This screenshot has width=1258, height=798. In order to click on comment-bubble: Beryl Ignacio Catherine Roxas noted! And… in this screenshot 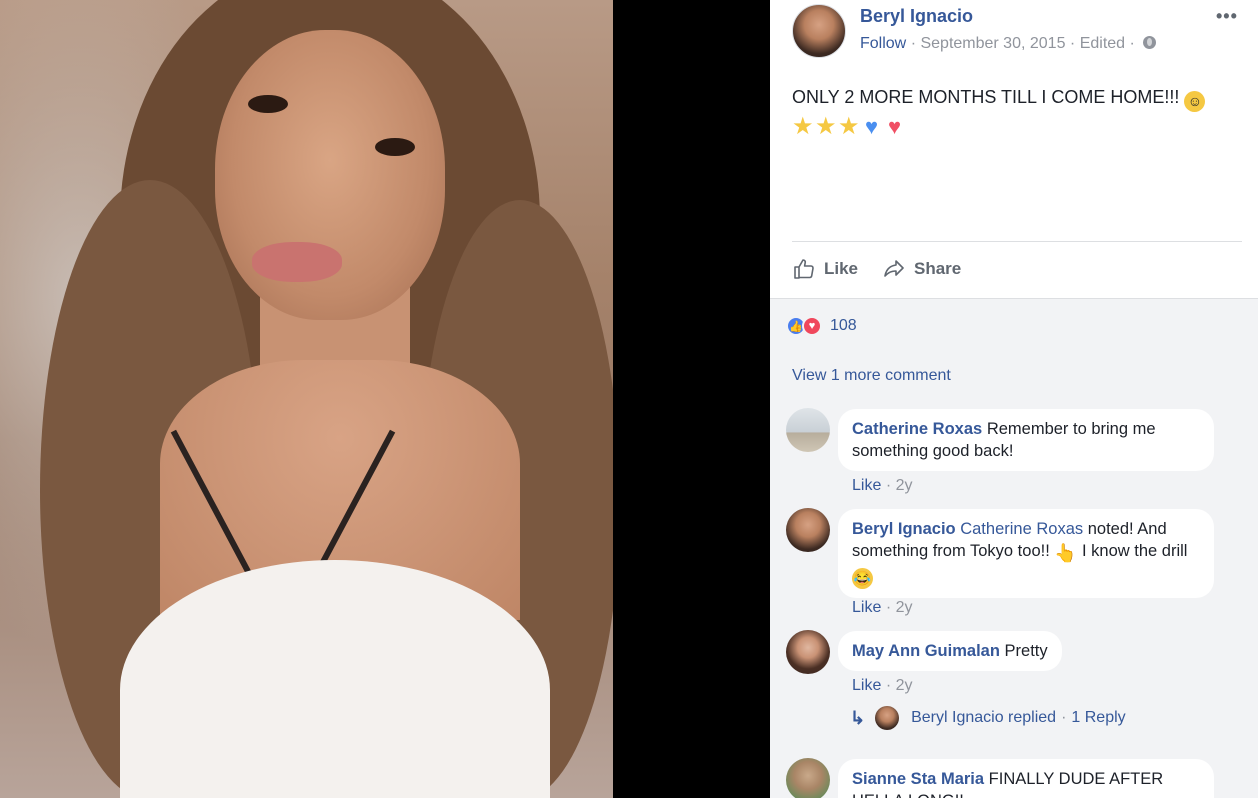, I will do `click(1026, 553)`.